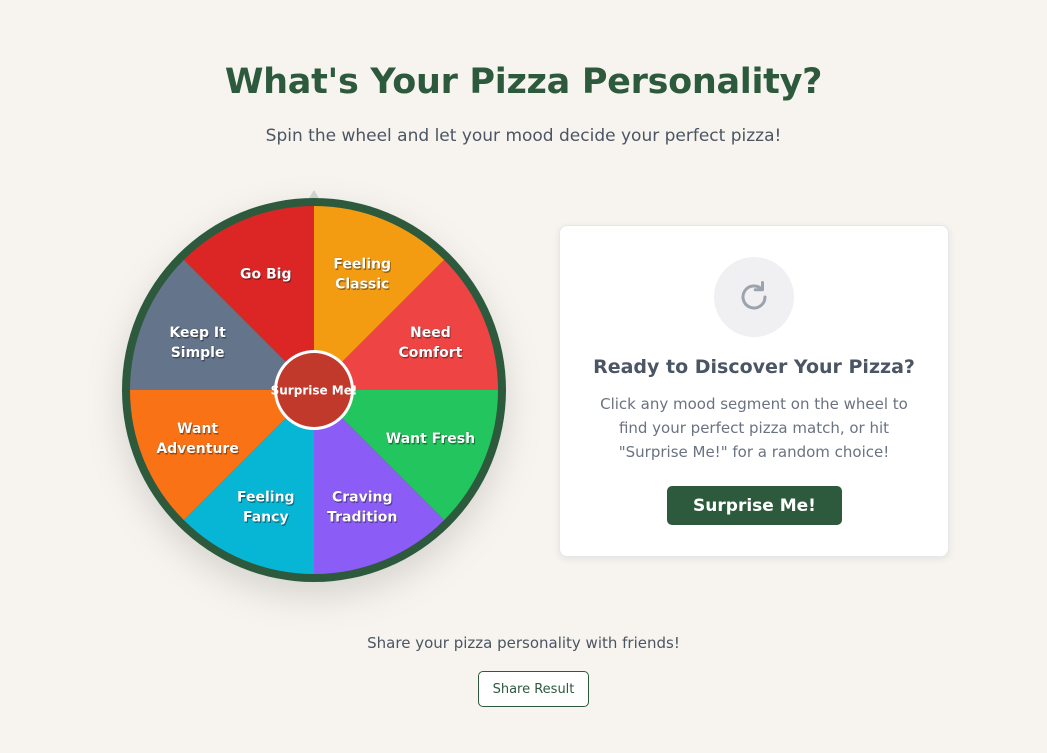 This screenshot has width=1047, height=753. I want to click on wheel-segment-label: Need, so click(430, 333).